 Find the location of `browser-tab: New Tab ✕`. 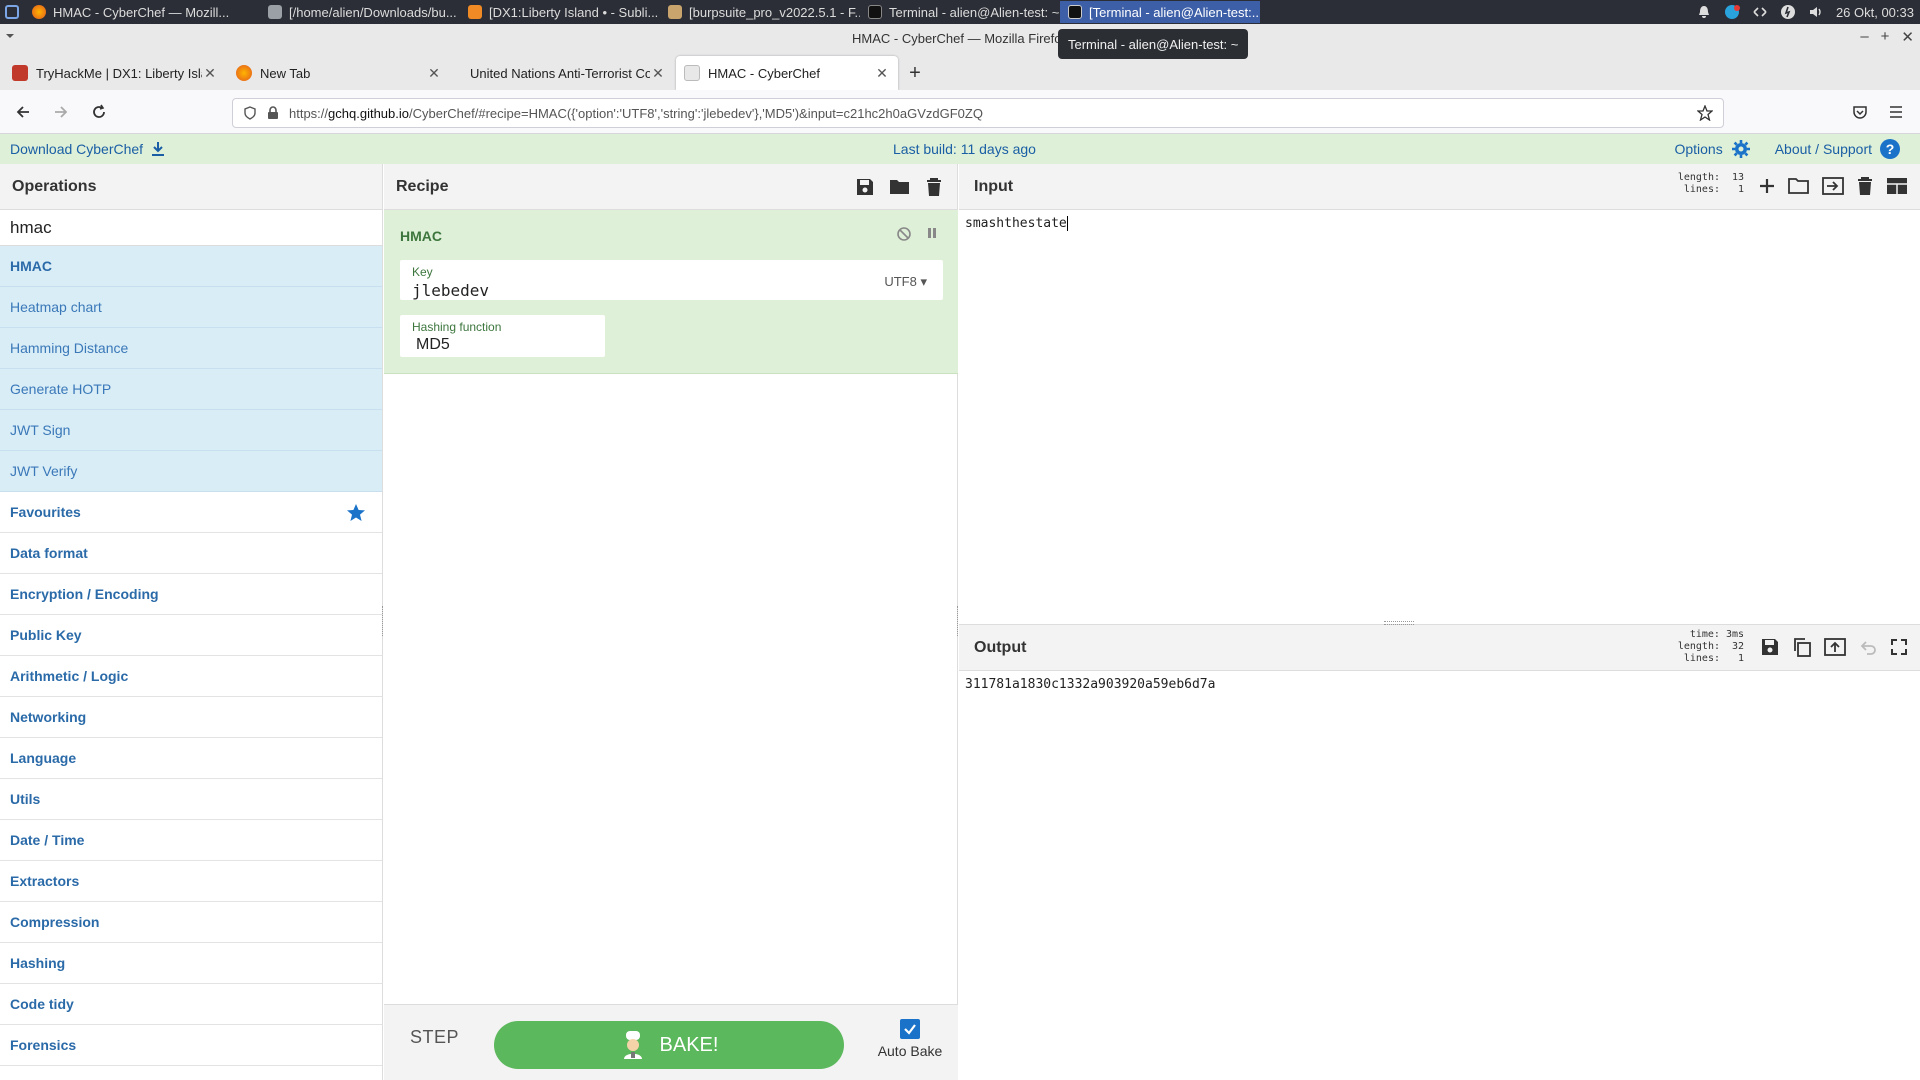

browser-tab: New Tab ✕ is located at coordinates (339, 73).